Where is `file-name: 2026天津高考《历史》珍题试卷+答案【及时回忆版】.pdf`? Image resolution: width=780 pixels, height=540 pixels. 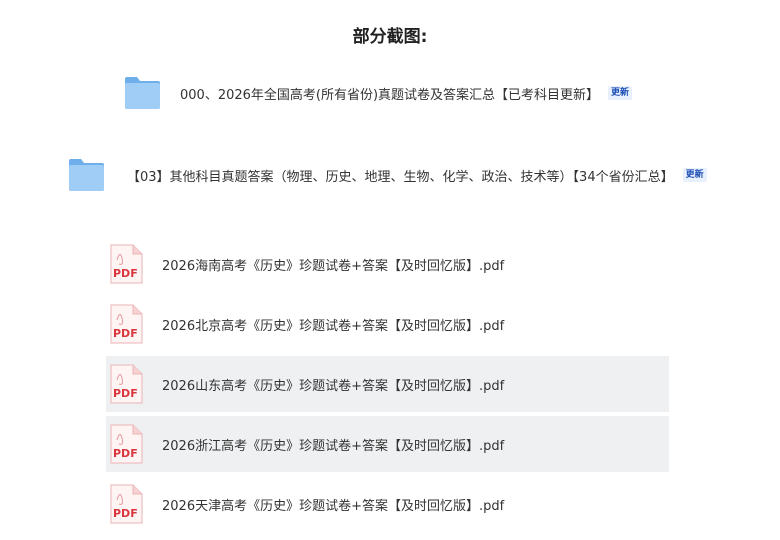 file-name: 2026天津高考《历史》珍题试卷+答案【及时回忆版】.pdf is located at coordinates (333, 506).